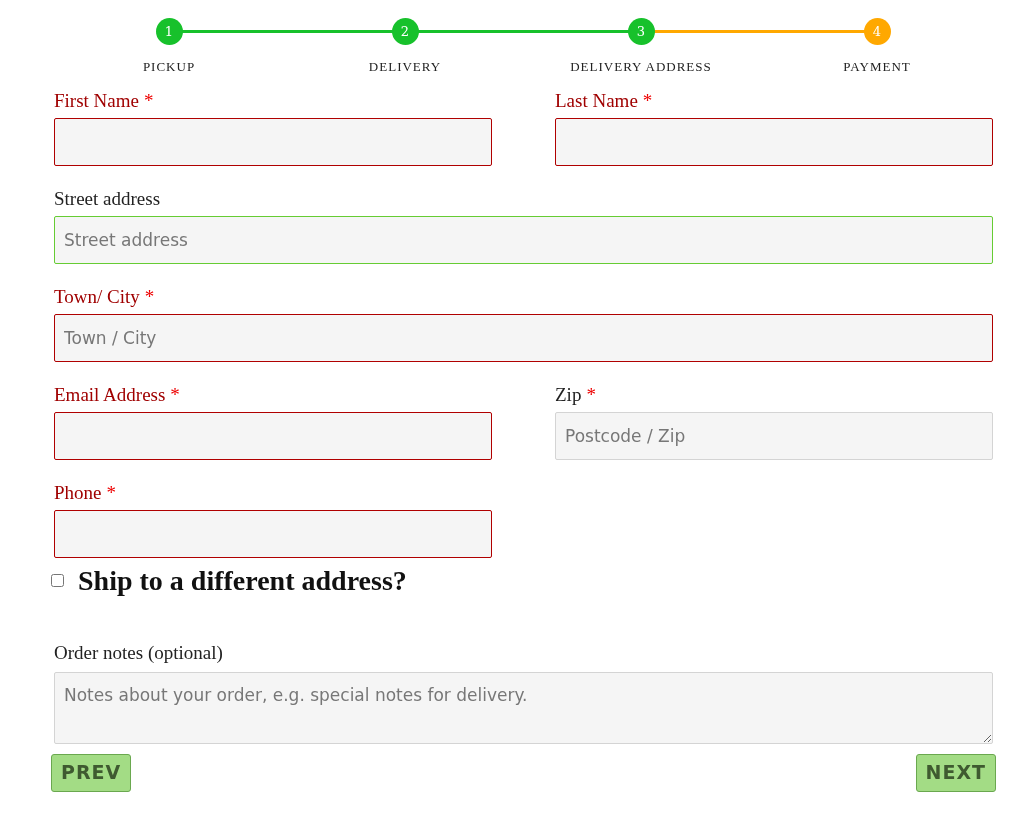 Image resolution: width=1036 pixels, height=818 pixels. What do you see at coordinates (107, 198) in the screenshot?
I see `field-label: Street address` at bounding box center [107, 198].